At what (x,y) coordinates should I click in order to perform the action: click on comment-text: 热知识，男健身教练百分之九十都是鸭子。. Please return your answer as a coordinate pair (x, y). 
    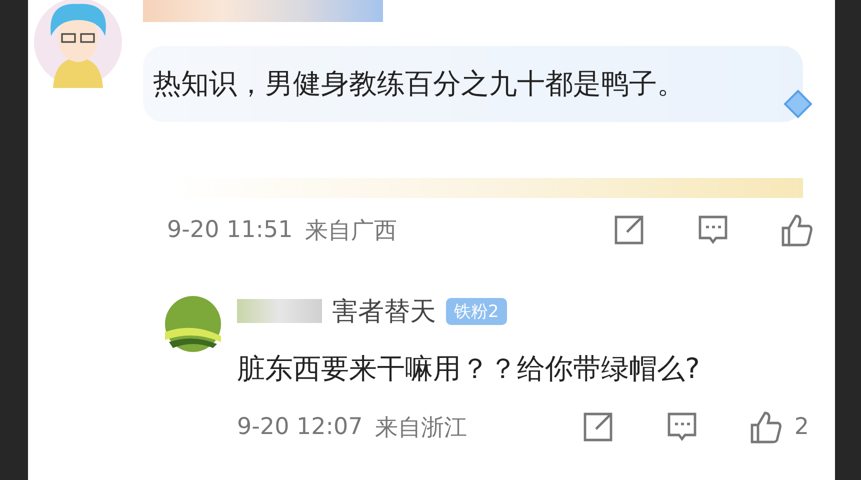
    Looking at the image, I should click on (419, 84).